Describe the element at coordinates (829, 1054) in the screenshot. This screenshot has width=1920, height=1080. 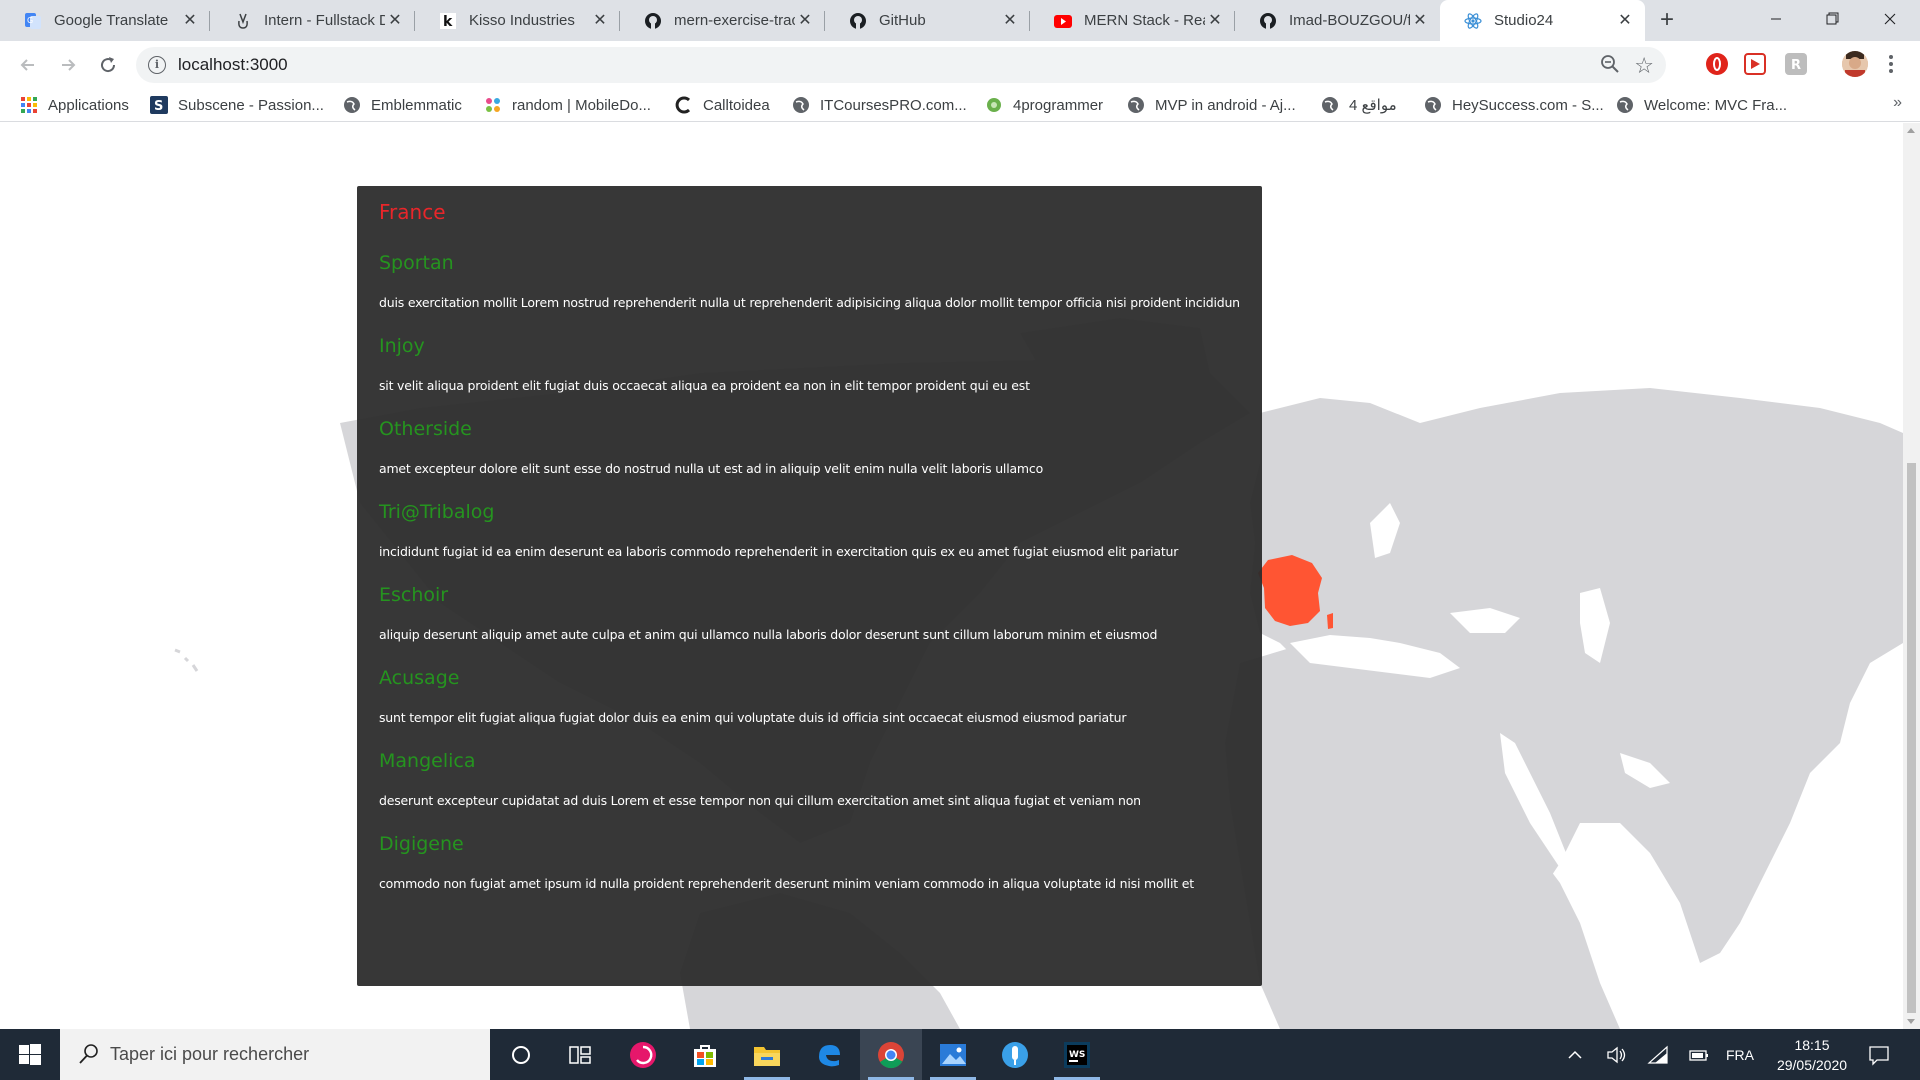
I see `edge-icon` at that location.